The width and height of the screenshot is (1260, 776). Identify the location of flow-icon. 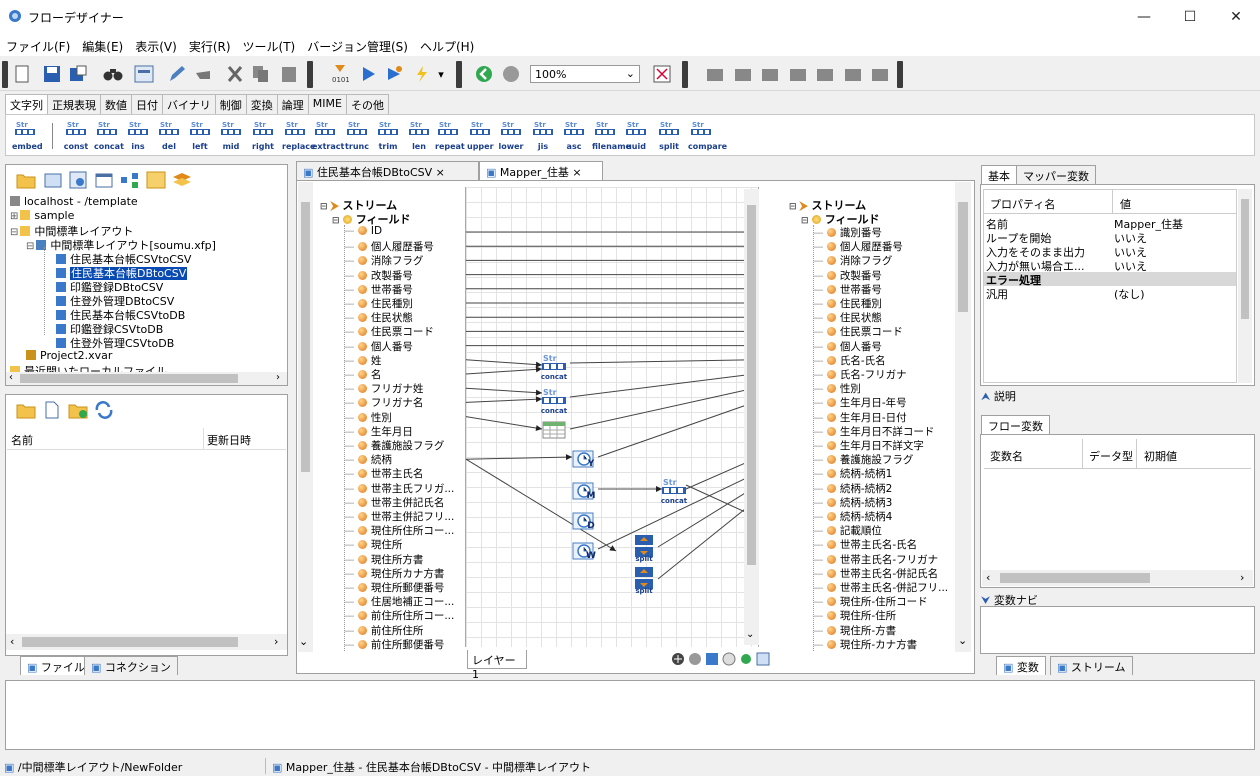
(78, 180).